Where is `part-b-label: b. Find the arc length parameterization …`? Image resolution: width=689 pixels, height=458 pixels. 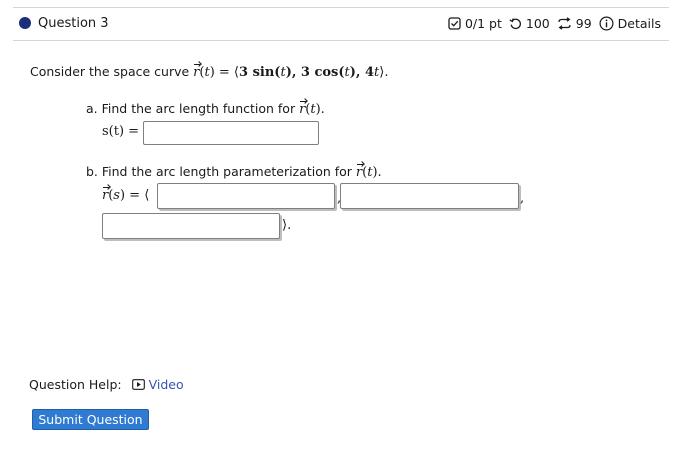
part-b-label: b. Find the arc length parameterization … is located at coordinates (234, 172).